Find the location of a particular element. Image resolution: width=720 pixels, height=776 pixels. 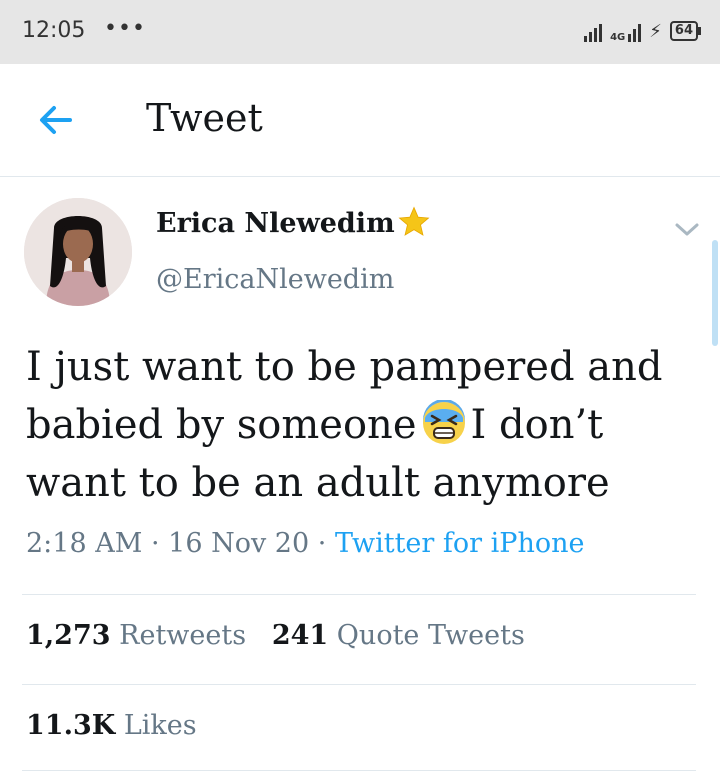

quote-tweets-count: 241 is located at coordinates (300, 635).